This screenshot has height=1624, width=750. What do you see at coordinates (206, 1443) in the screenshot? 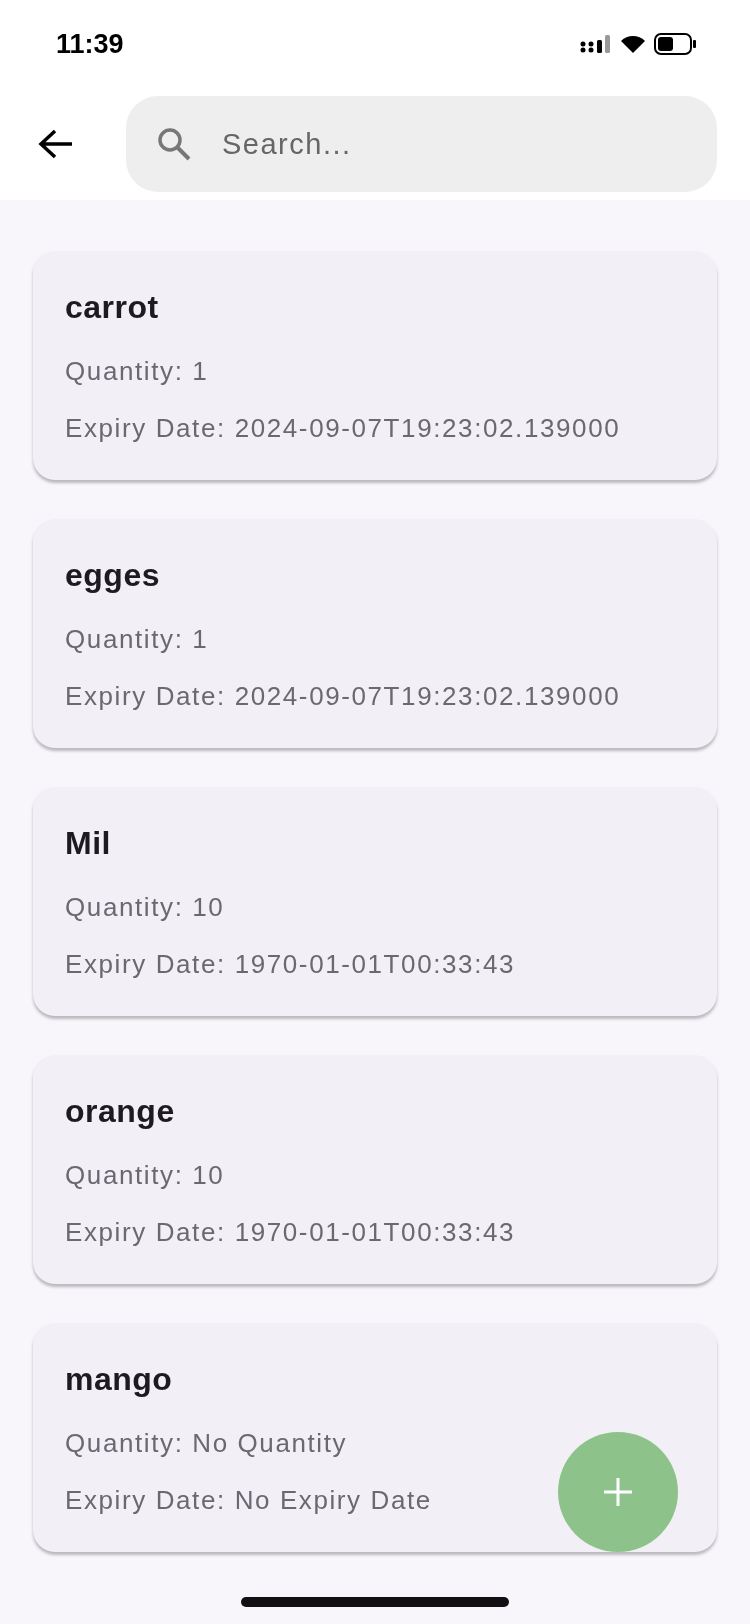
I see `item-quantity: Quantity: No Quantity` at bounding box center [206, 1443].